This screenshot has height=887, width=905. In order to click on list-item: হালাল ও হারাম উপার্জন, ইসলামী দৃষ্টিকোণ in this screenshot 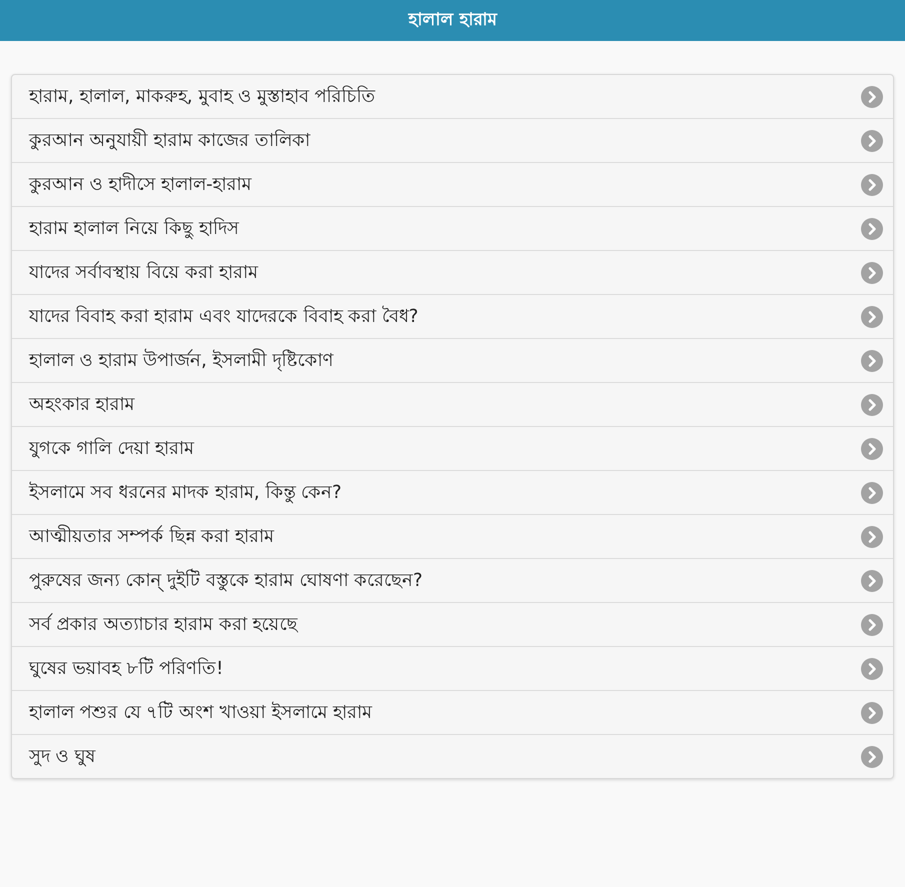, I will do `click(452, 360)`.